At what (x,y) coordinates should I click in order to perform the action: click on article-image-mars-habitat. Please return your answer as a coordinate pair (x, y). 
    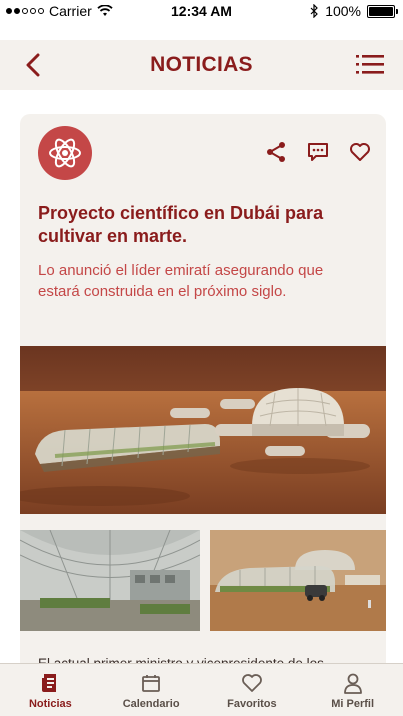
    Looking at the image, I should click on (298, 580).